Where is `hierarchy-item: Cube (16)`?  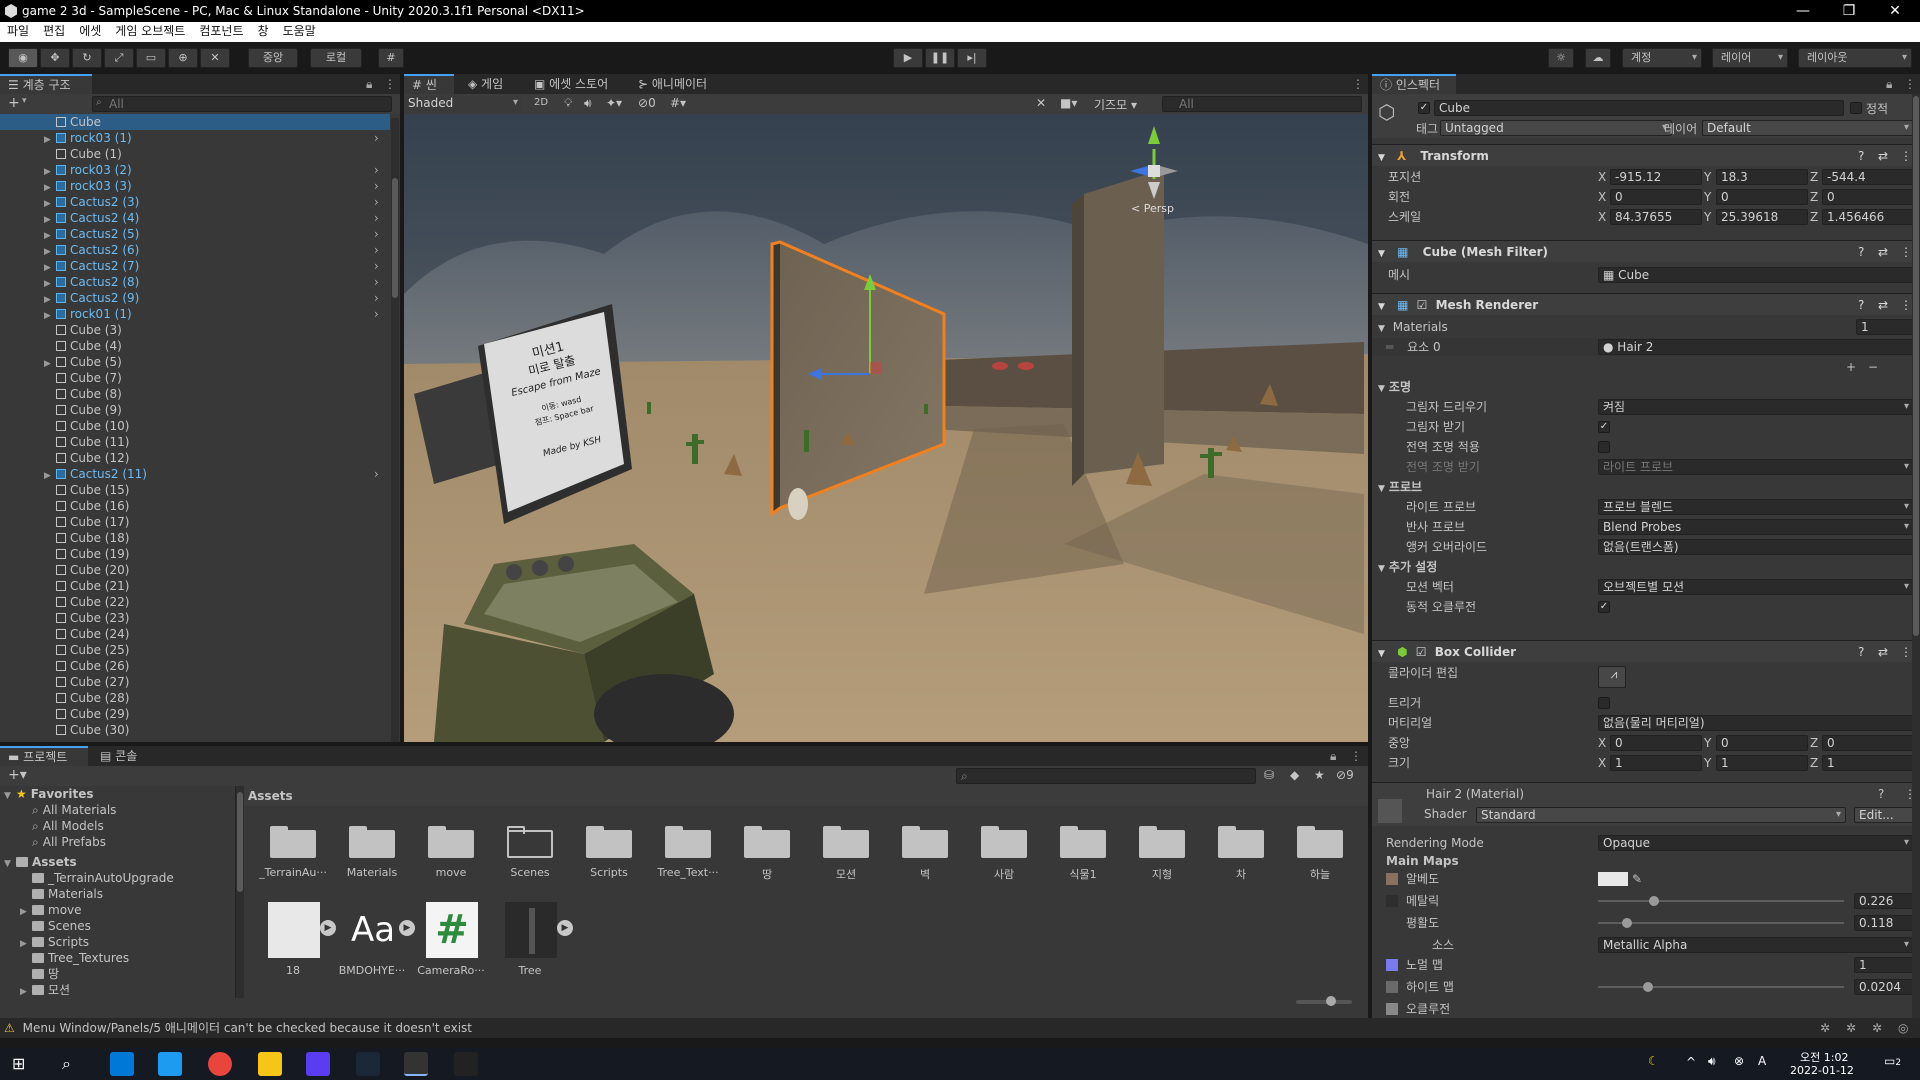 hierarchy-item: Cube (16) is located at coordinates (195, 506).